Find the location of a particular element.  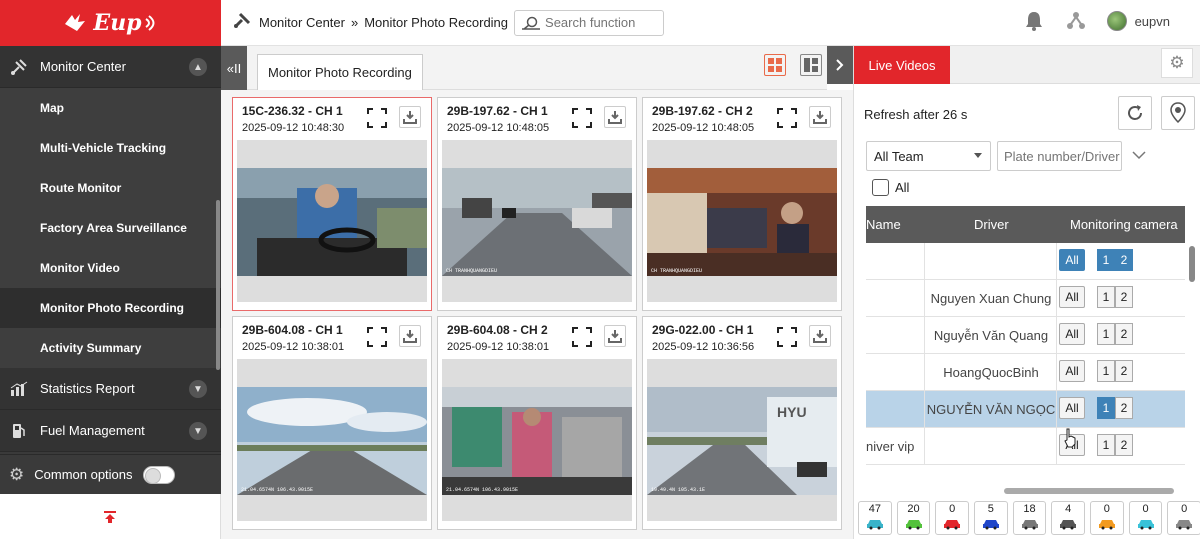

vehicle-status-count: 20 is located at coordinates (913, 518).